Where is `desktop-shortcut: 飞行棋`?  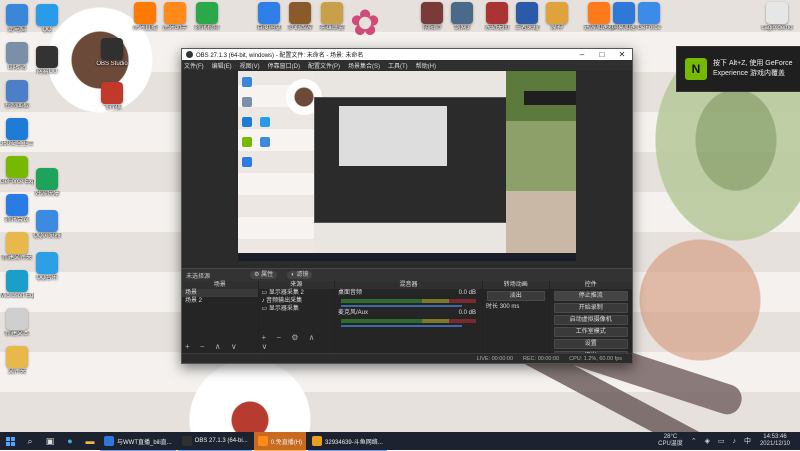 desktop-shortcut: 飞行棋 is located at coordinates (112, 97).